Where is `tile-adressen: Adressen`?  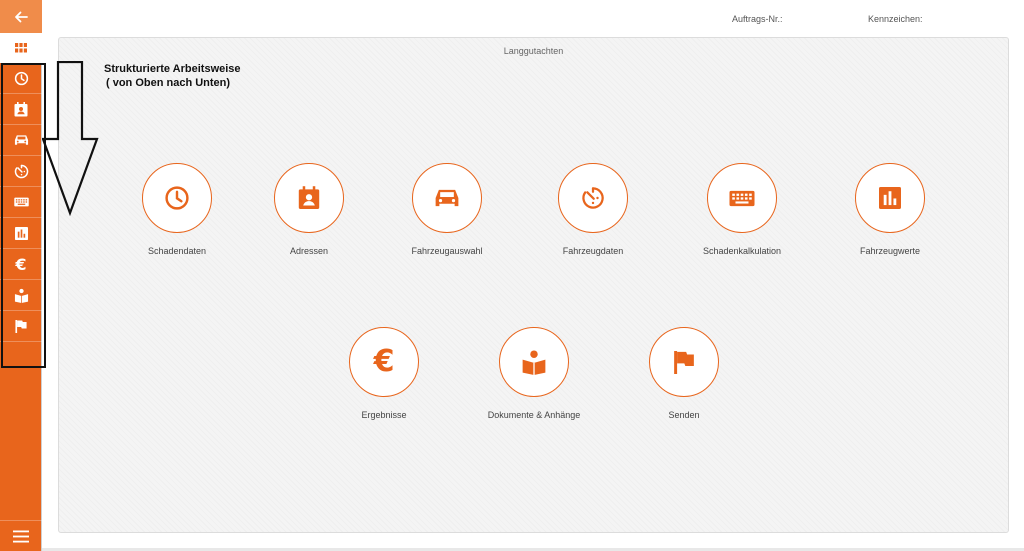 tile-adressen: Adressen is located at coordinates (309, 218).